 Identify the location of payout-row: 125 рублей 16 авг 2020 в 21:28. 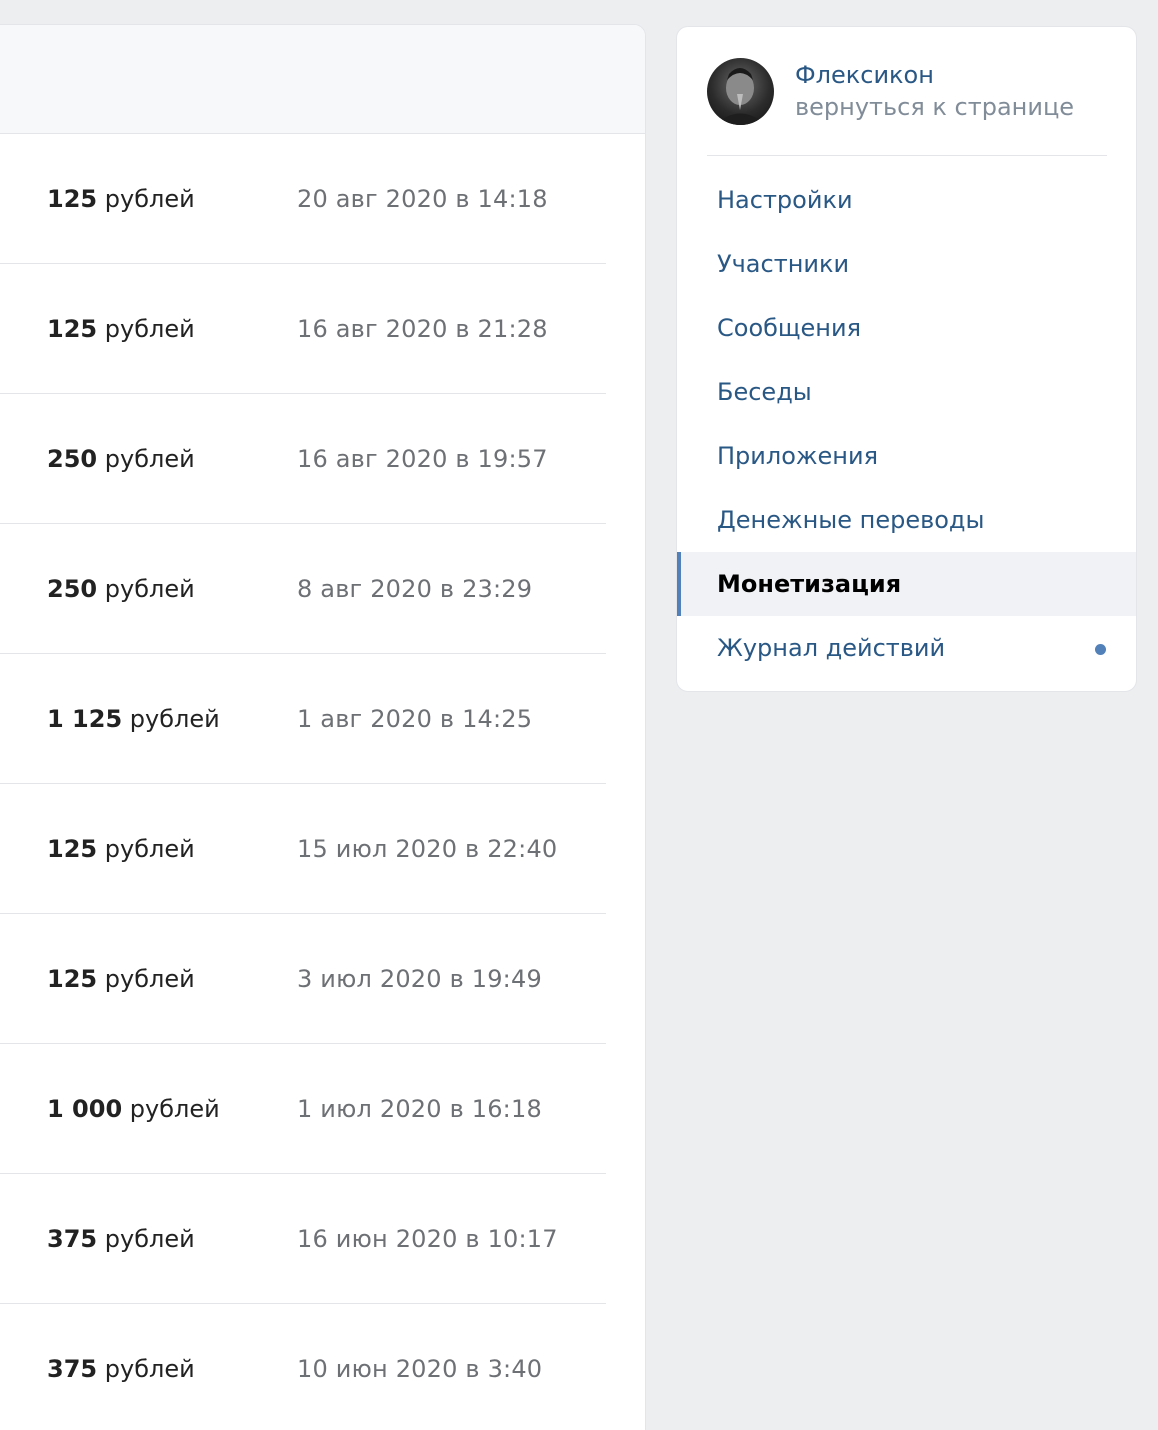
(303, 329).